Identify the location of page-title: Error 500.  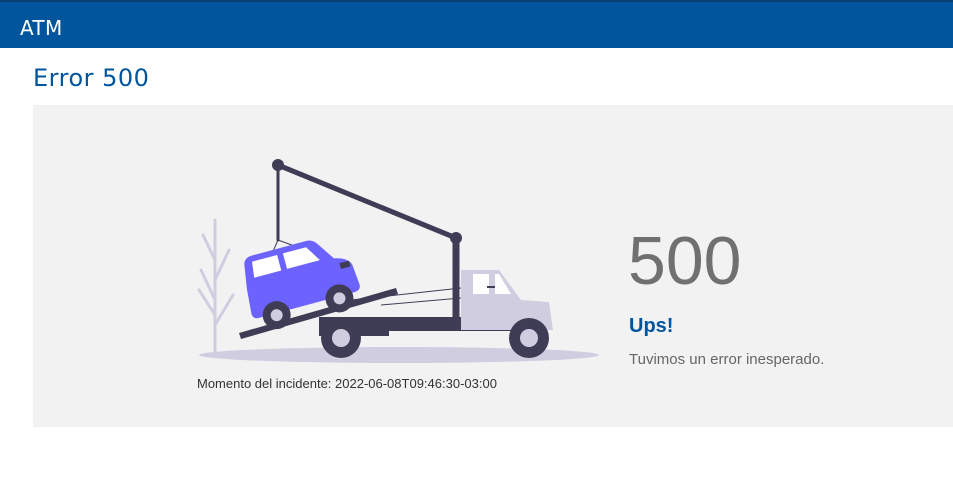
(91, 78).